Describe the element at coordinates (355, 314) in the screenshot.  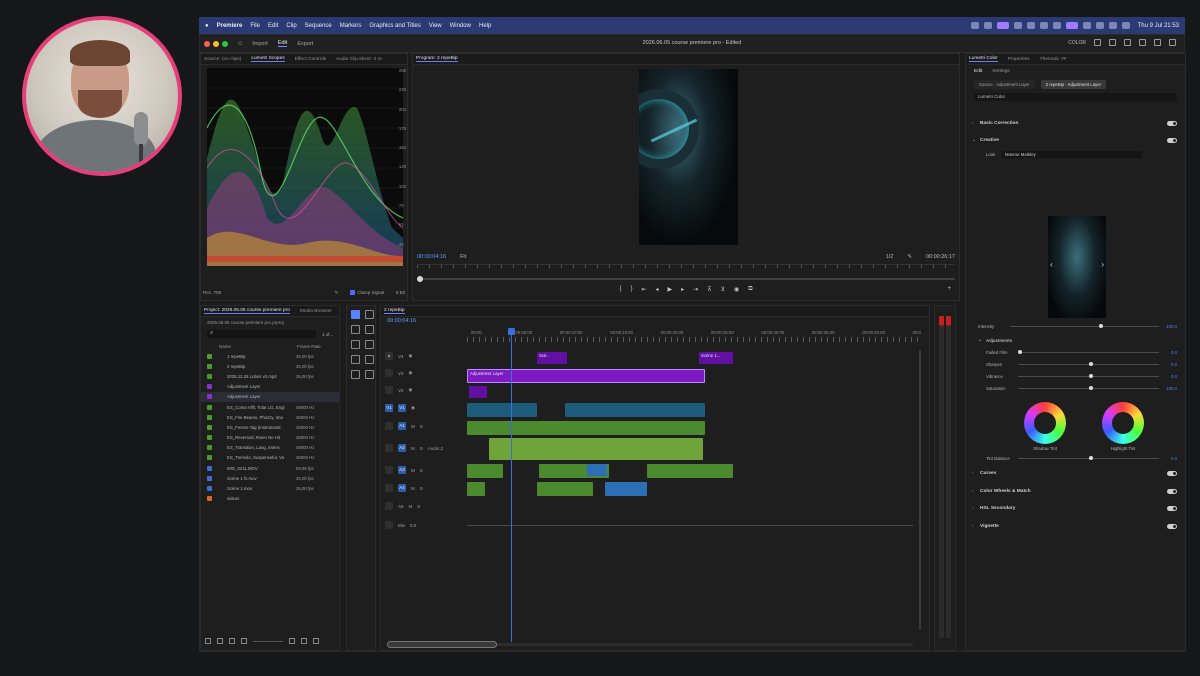
I see `selection-tool` at that location.